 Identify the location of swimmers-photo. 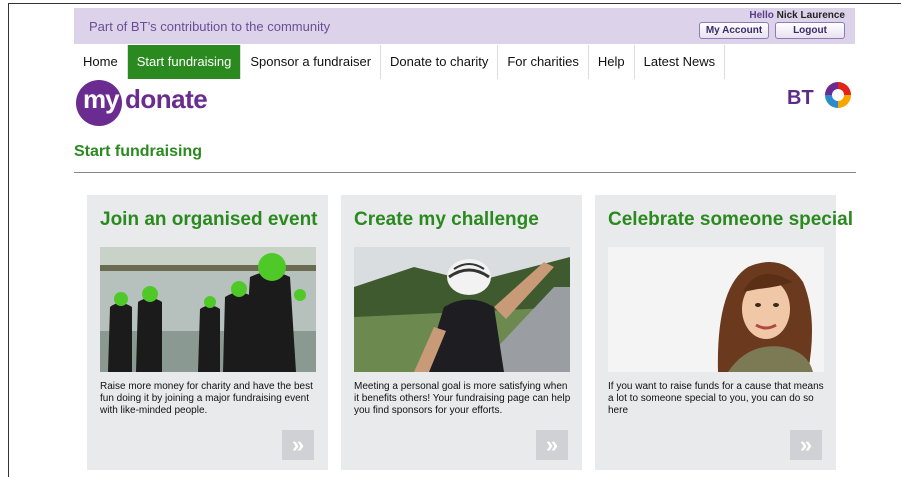
(208, 309).